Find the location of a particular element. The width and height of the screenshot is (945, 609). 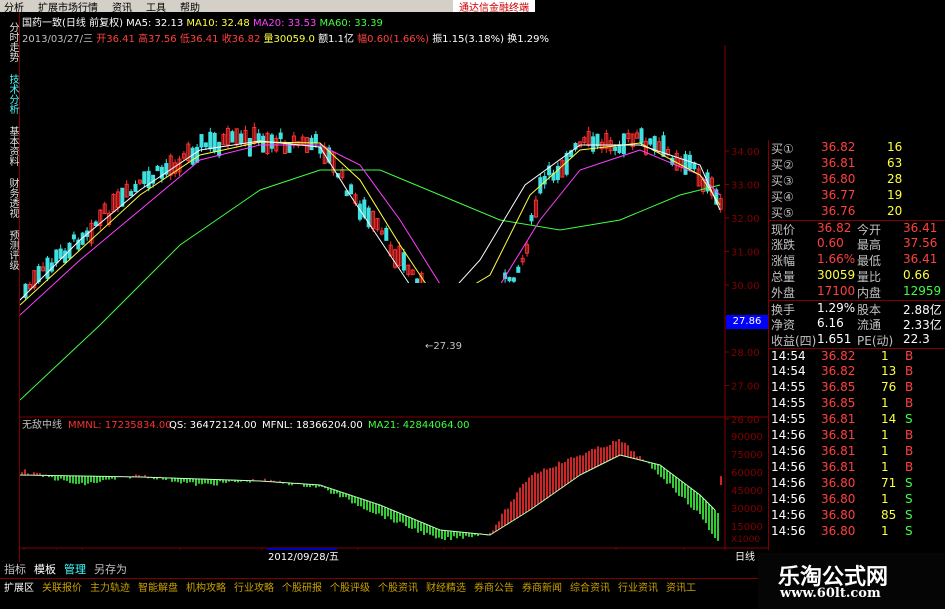

stat-label: 涨跌 is located at coordinates (783, 245).